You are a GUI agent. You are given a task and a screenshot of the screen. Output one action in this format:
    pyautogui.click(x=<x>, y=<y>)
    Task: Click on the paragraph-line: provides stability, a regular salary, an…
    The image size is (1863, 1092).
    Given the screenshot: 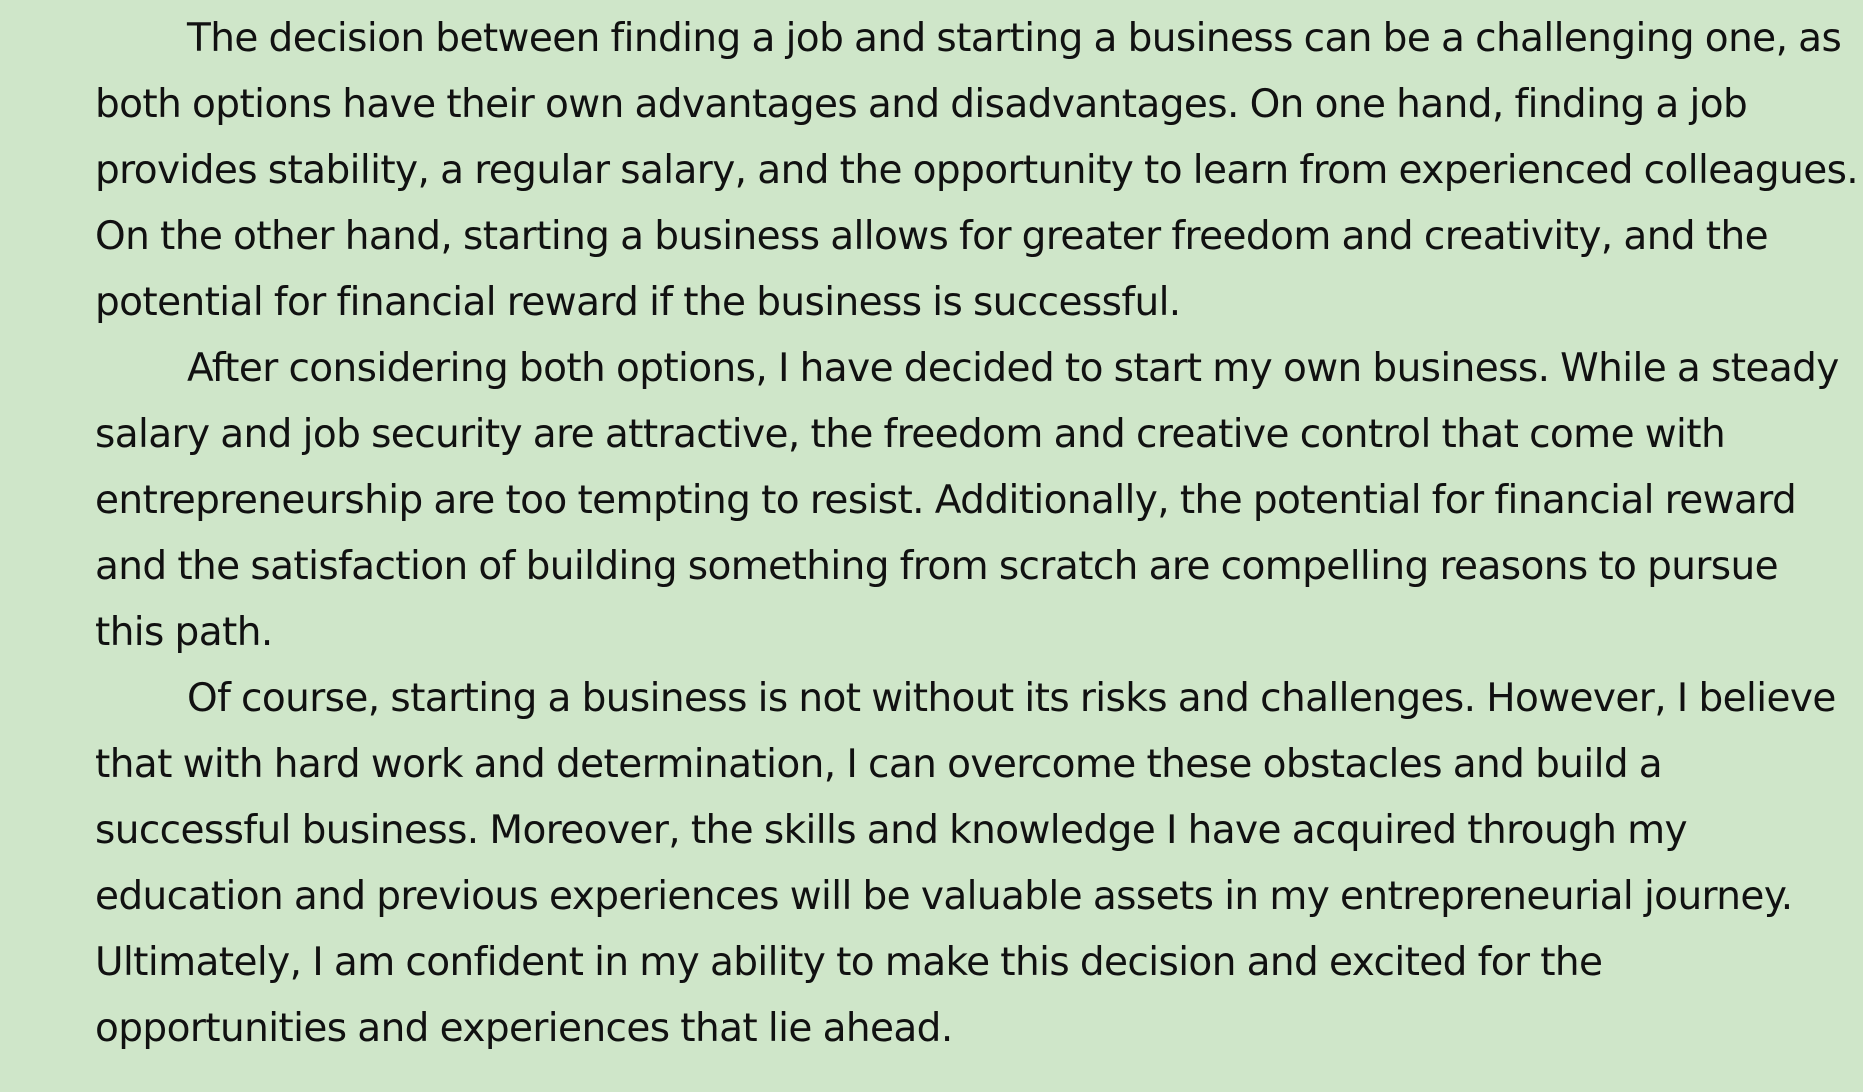 What is the action you would take?
    pyautogui.click(x=977, y=170)
    